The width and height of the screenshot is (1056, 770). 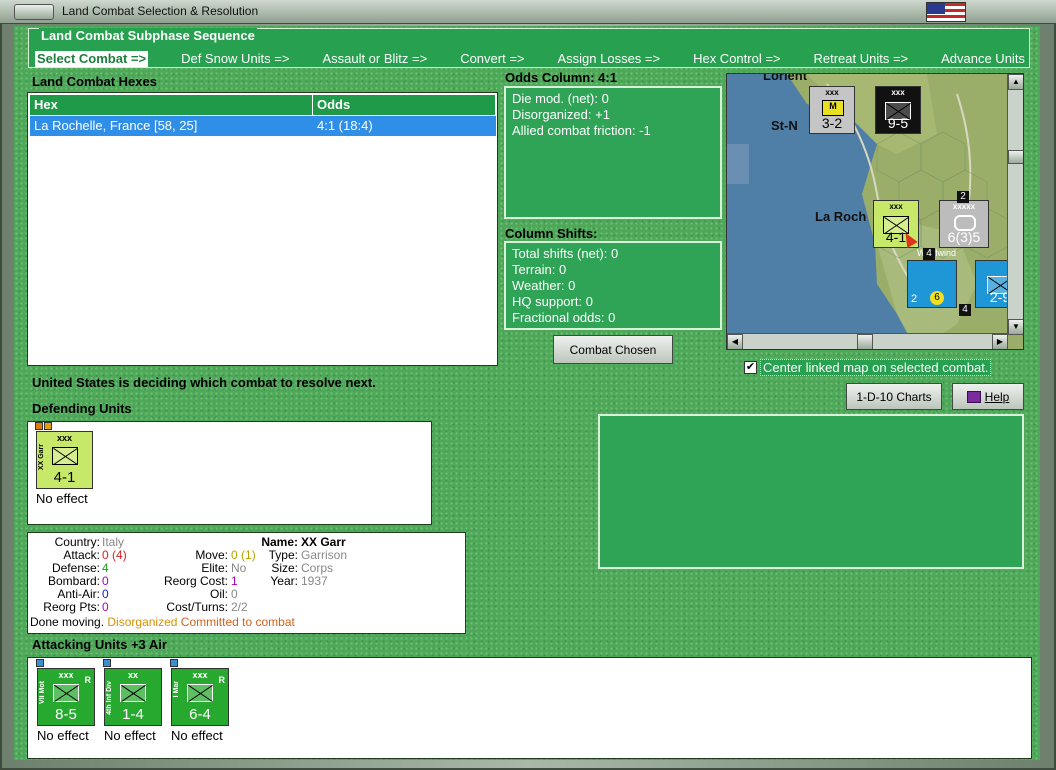 I want to click on charts-button: 1-D-10 Charts, so click(x=894, y=396).